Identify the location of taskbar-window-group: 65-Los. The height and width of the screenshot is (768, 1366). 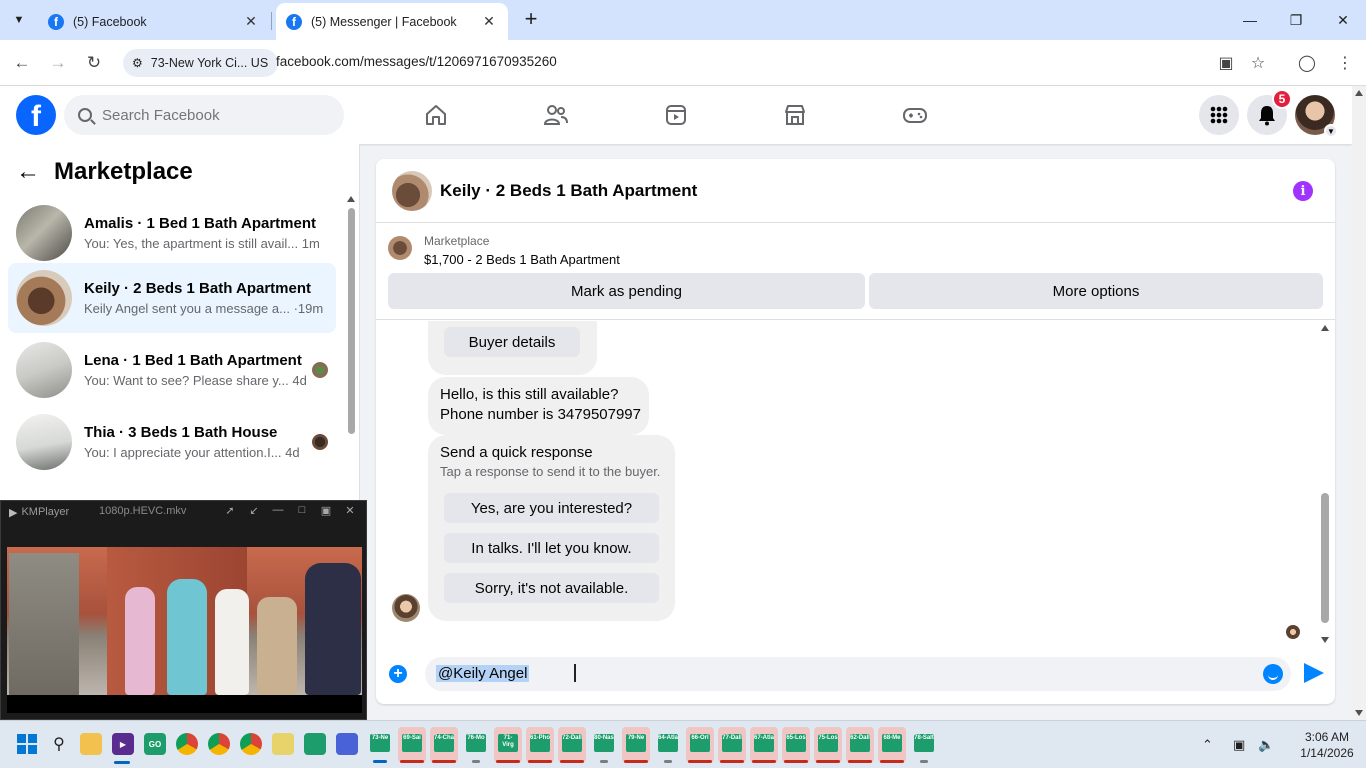
(796, 745).